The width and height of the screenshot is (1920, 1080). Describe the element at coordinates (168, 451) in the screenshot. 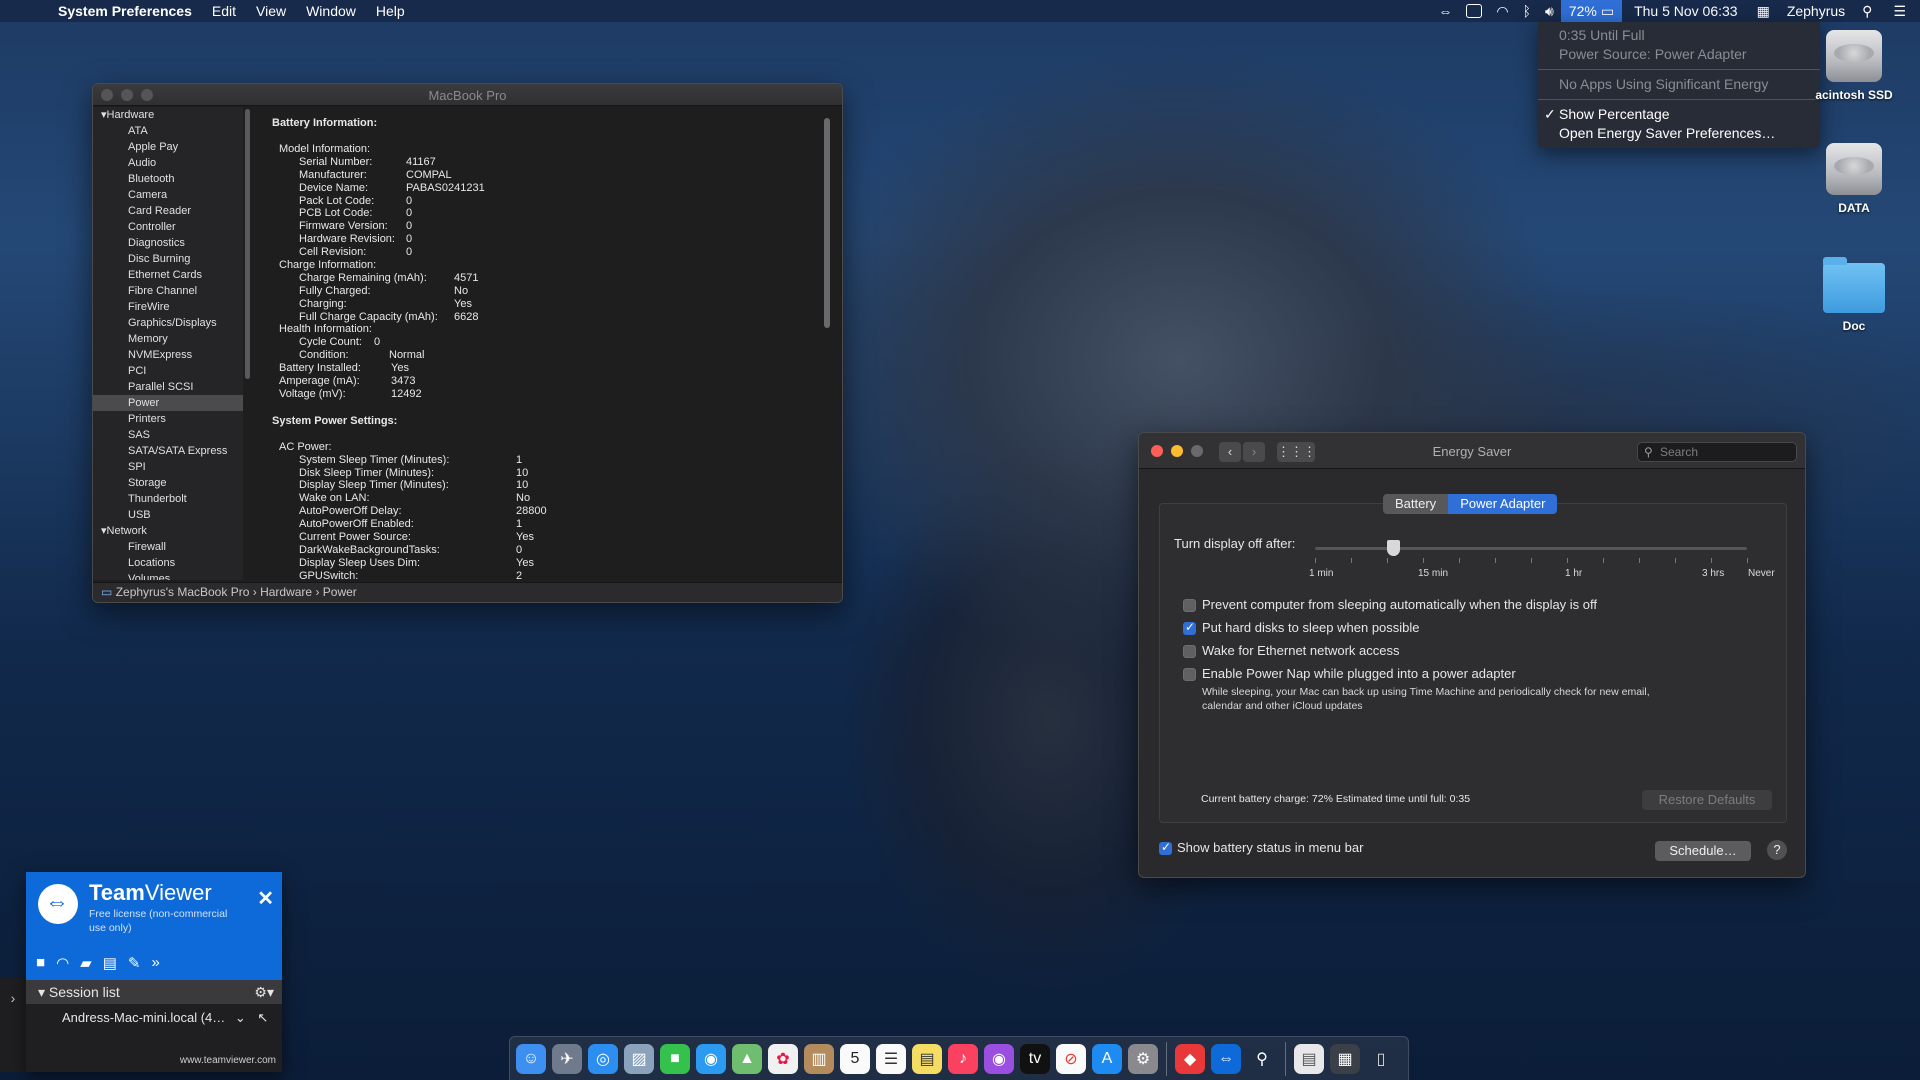

I see `sidebar-item-sata-sata-express: SATA/SATA Express` at that location.